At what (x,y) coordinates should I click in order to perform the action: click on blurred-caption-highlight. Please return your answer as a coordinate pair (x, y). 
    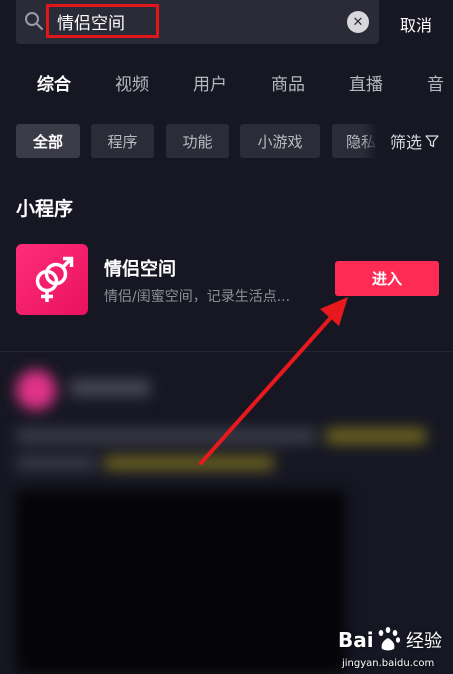
    Looking at the image, I should click on (376, 436).